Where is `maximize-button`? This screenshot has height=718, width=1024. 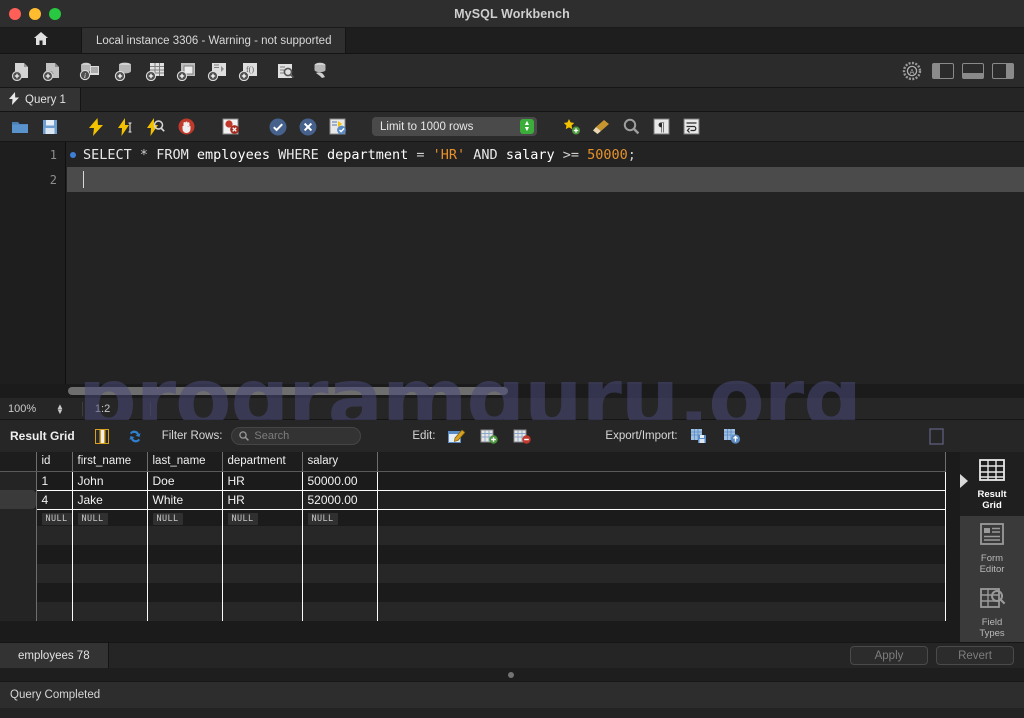 maximize-button is located at coordinates (55, 13).